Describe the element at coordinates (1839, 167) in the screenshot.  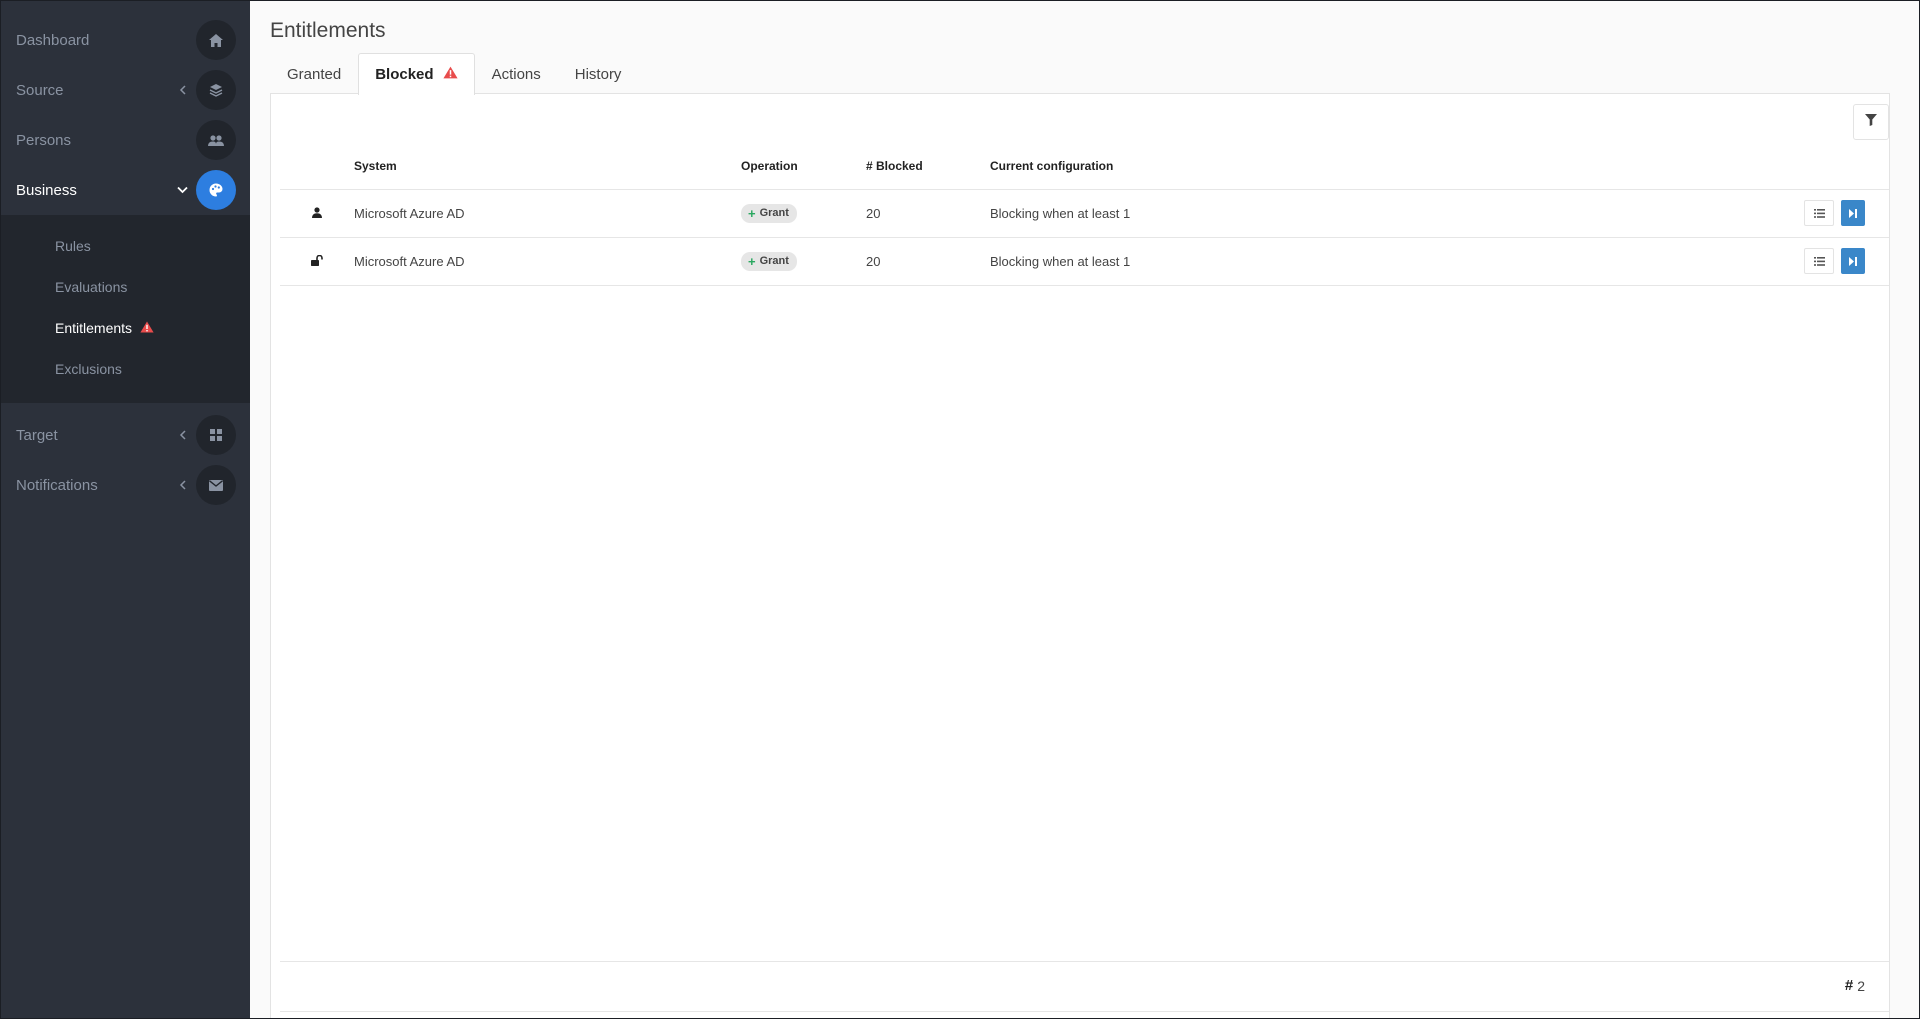
I see `header-actions` at that location.